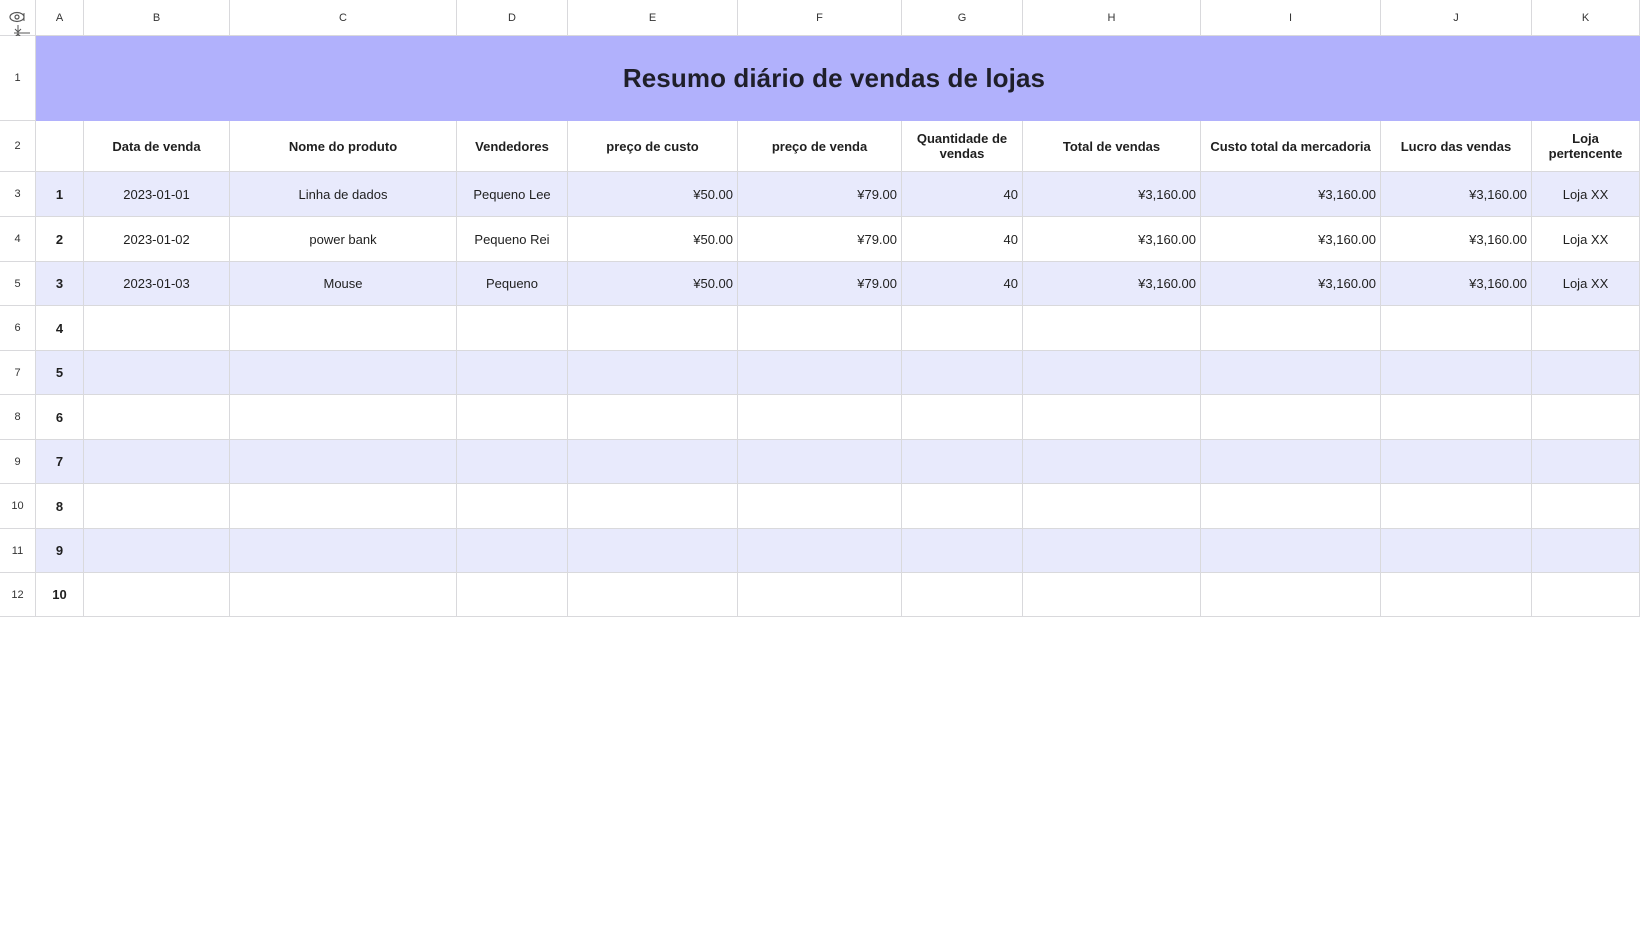 The height and width of the screenshot is (925, 1640). I want to click on header-cell-g: Quantidade de vendas, so click(962, 146).